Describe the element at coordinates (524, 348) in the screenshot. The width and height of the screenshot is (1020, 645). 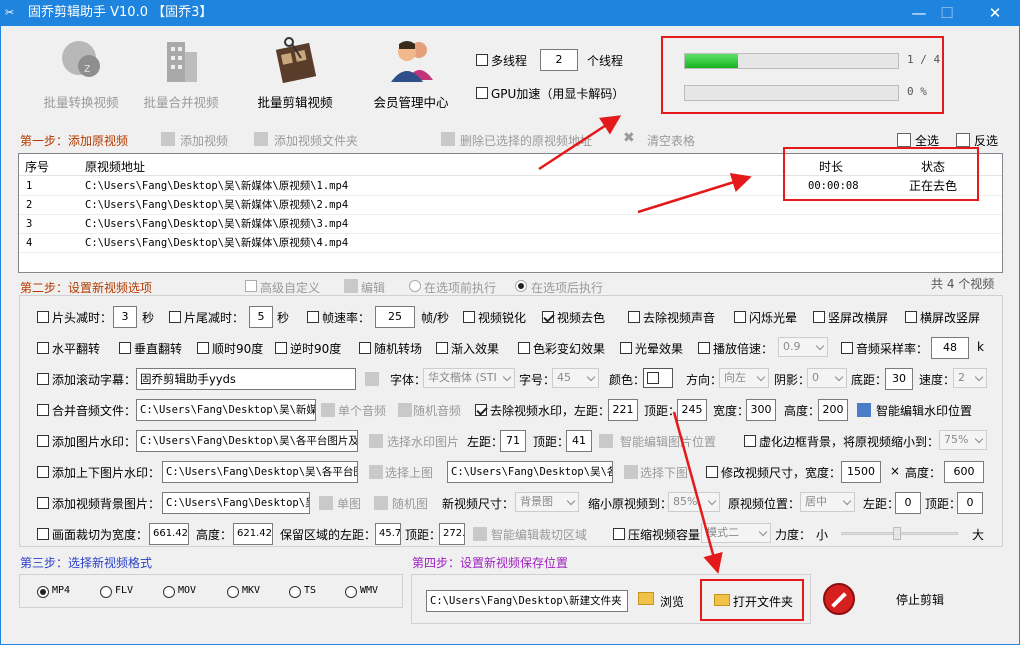
I see `colorshift-checkbox` at that location.